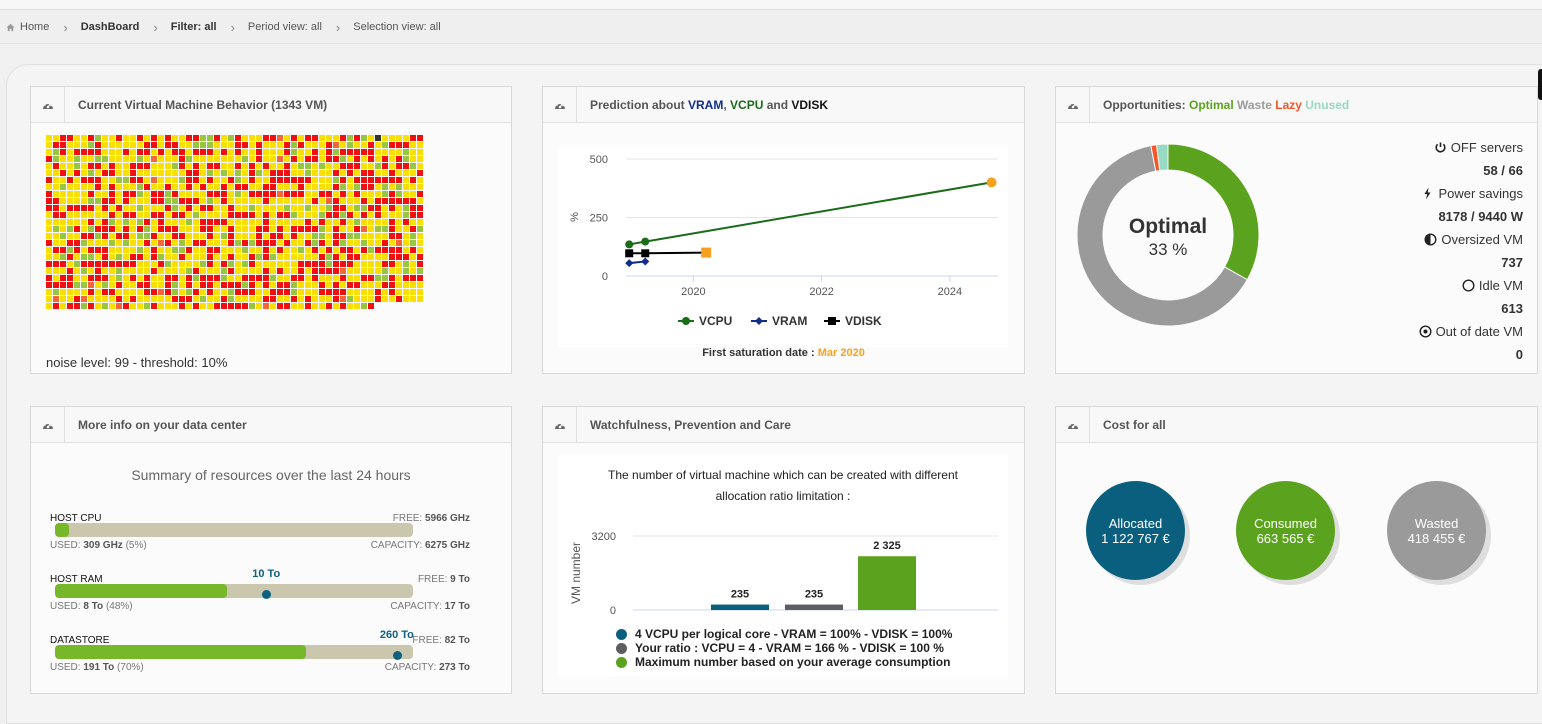  Describe the element at coordinates (705, 321) in the screenshot. I see `legend-item-vcpu: VCPU` at that location.